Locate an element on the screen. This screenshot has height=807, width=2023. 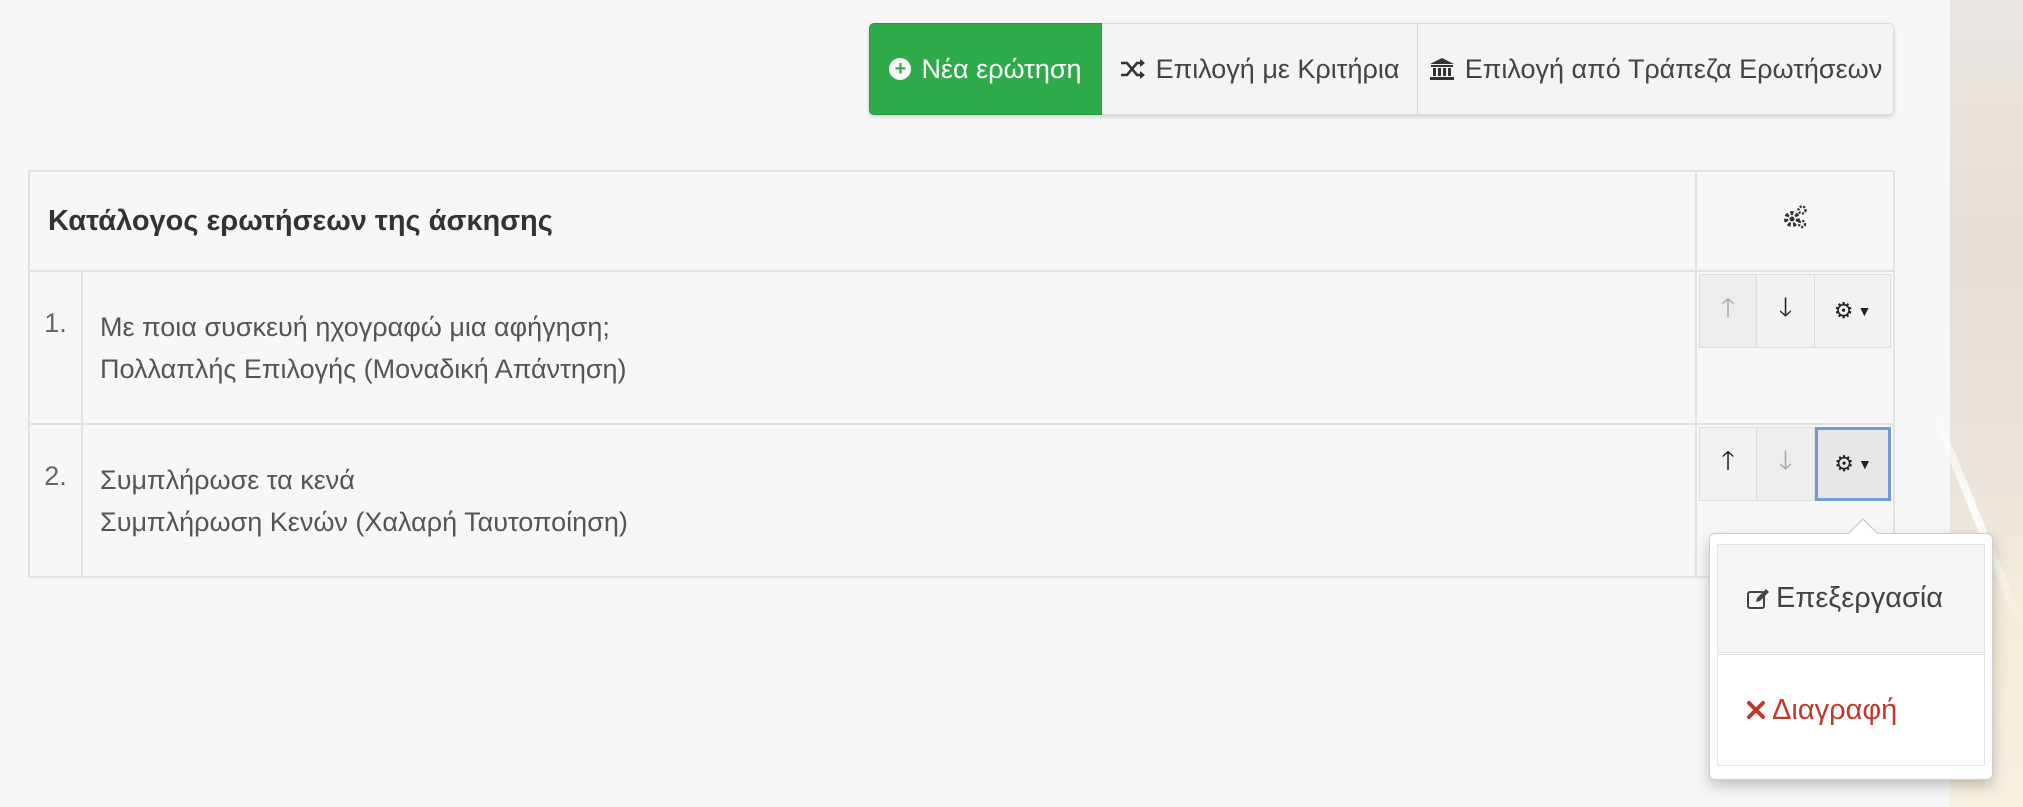
select-from-bank-button: Επιλογή από Τράπεζα Ερωτήσεων is located at coordinates (1656, 69).